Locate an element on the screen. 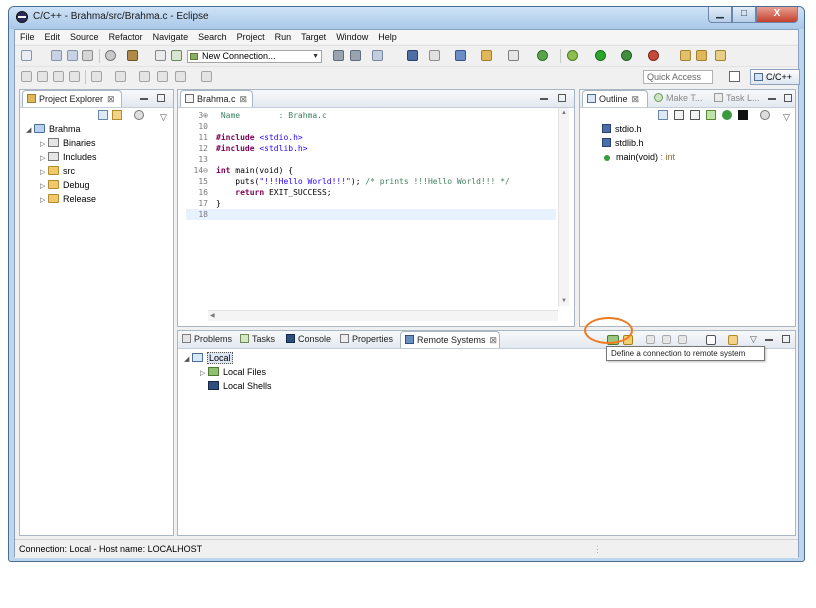 This screenshot has width=816, height=608. edit-icon is located at coordinates (26, 76).